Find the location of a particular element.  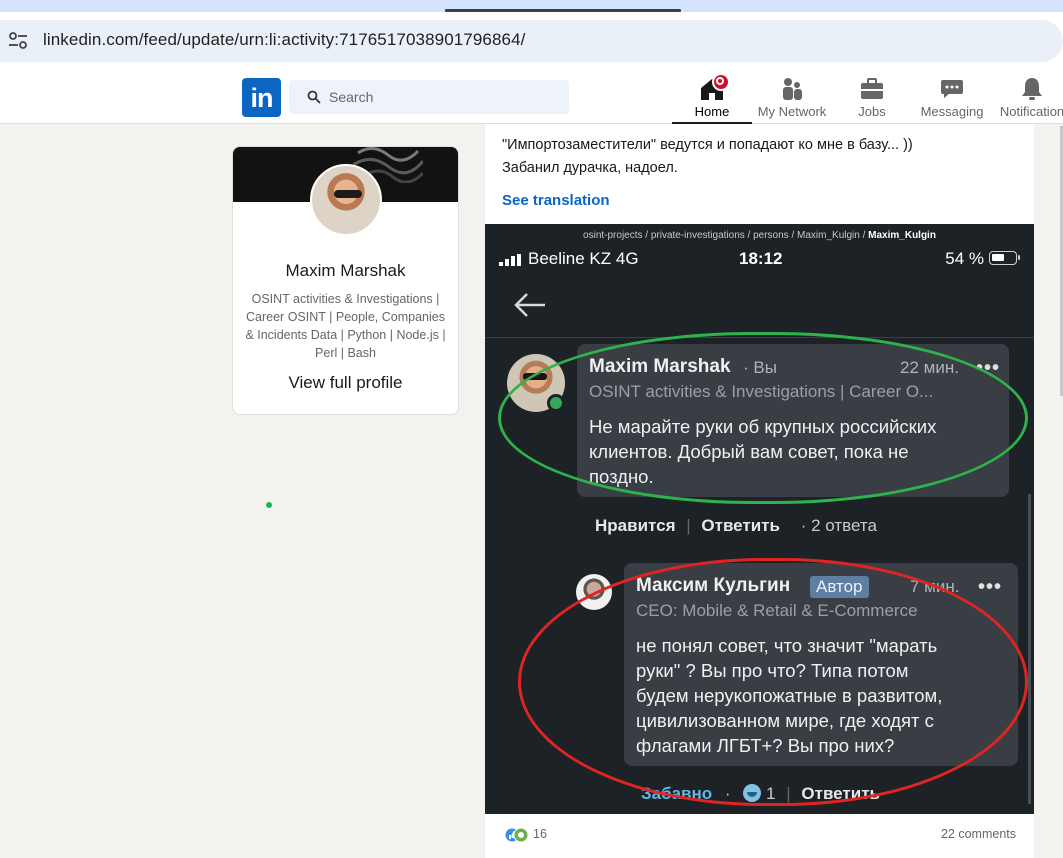

nav-my-network-label: My Network is located at coordinates (792, 111).